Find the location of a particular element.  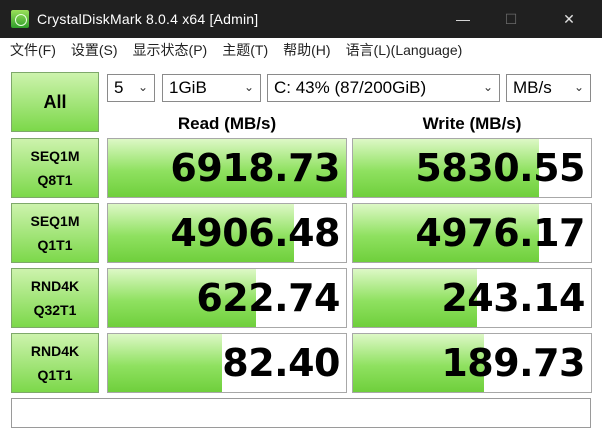

close-button: ✕ is located at coordinates (569, 19).